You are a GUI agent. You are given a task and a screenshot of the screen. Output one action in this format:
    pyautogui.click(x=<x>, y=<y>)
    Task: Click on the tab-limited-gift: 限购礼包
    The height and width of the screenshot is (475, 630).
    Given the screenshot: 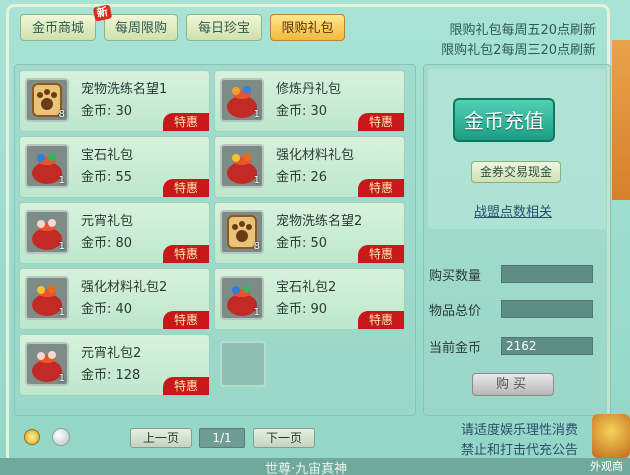 What is the action you would take?
    pyautogui.click(x=307, y=27)
    